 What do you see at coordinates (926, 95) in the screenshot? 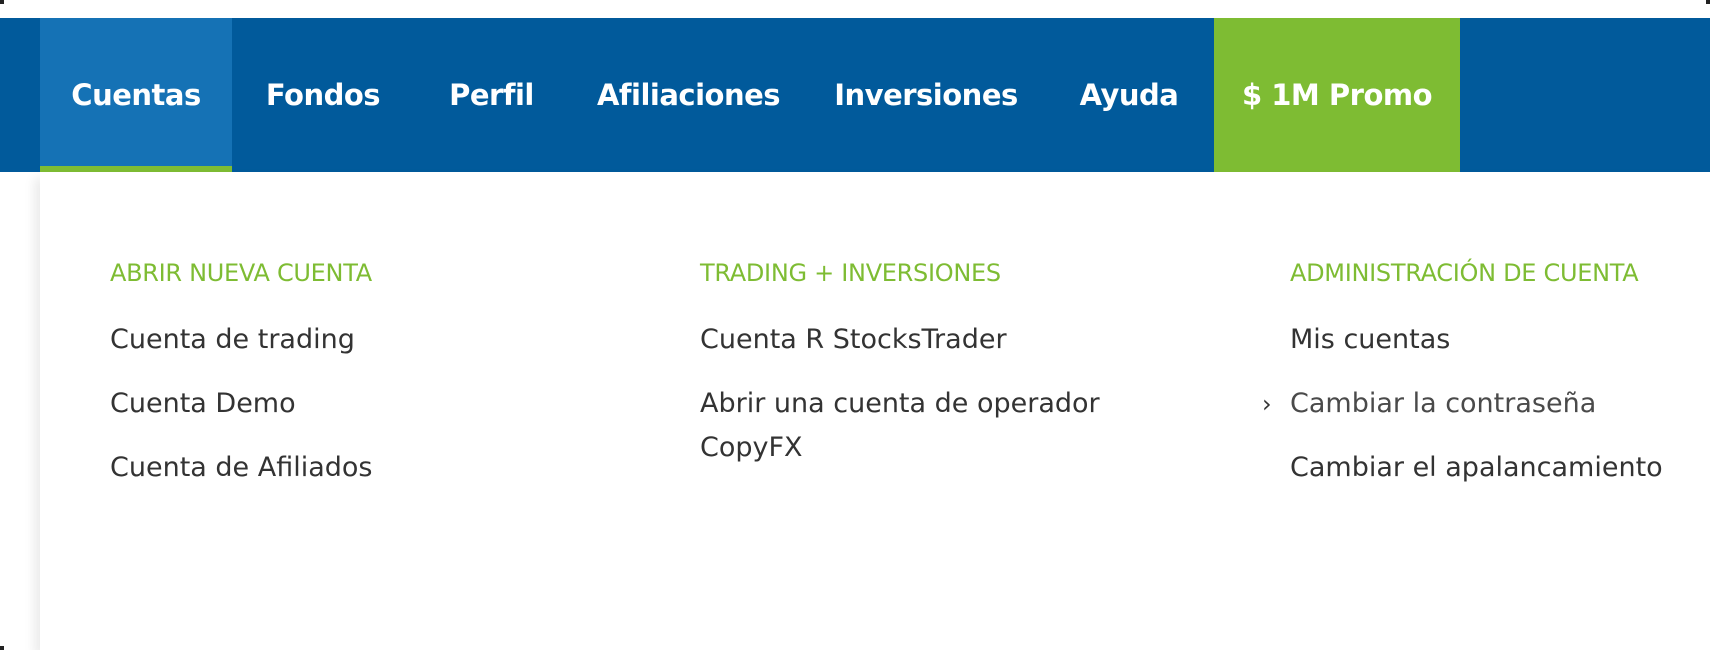
I see `nav-item-inversiones: Inversiones` at bounding box center [926, 95].